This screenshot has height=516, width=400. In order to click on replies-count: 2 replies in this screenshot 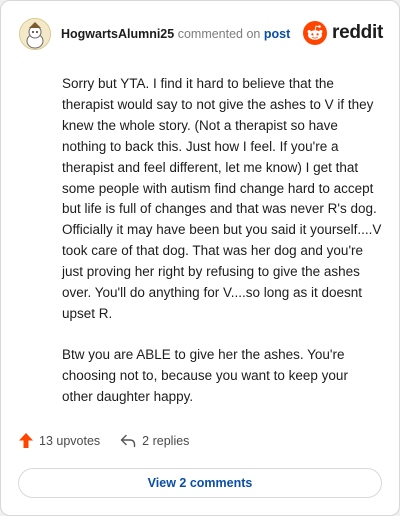, I will do `click(166, 440)`.